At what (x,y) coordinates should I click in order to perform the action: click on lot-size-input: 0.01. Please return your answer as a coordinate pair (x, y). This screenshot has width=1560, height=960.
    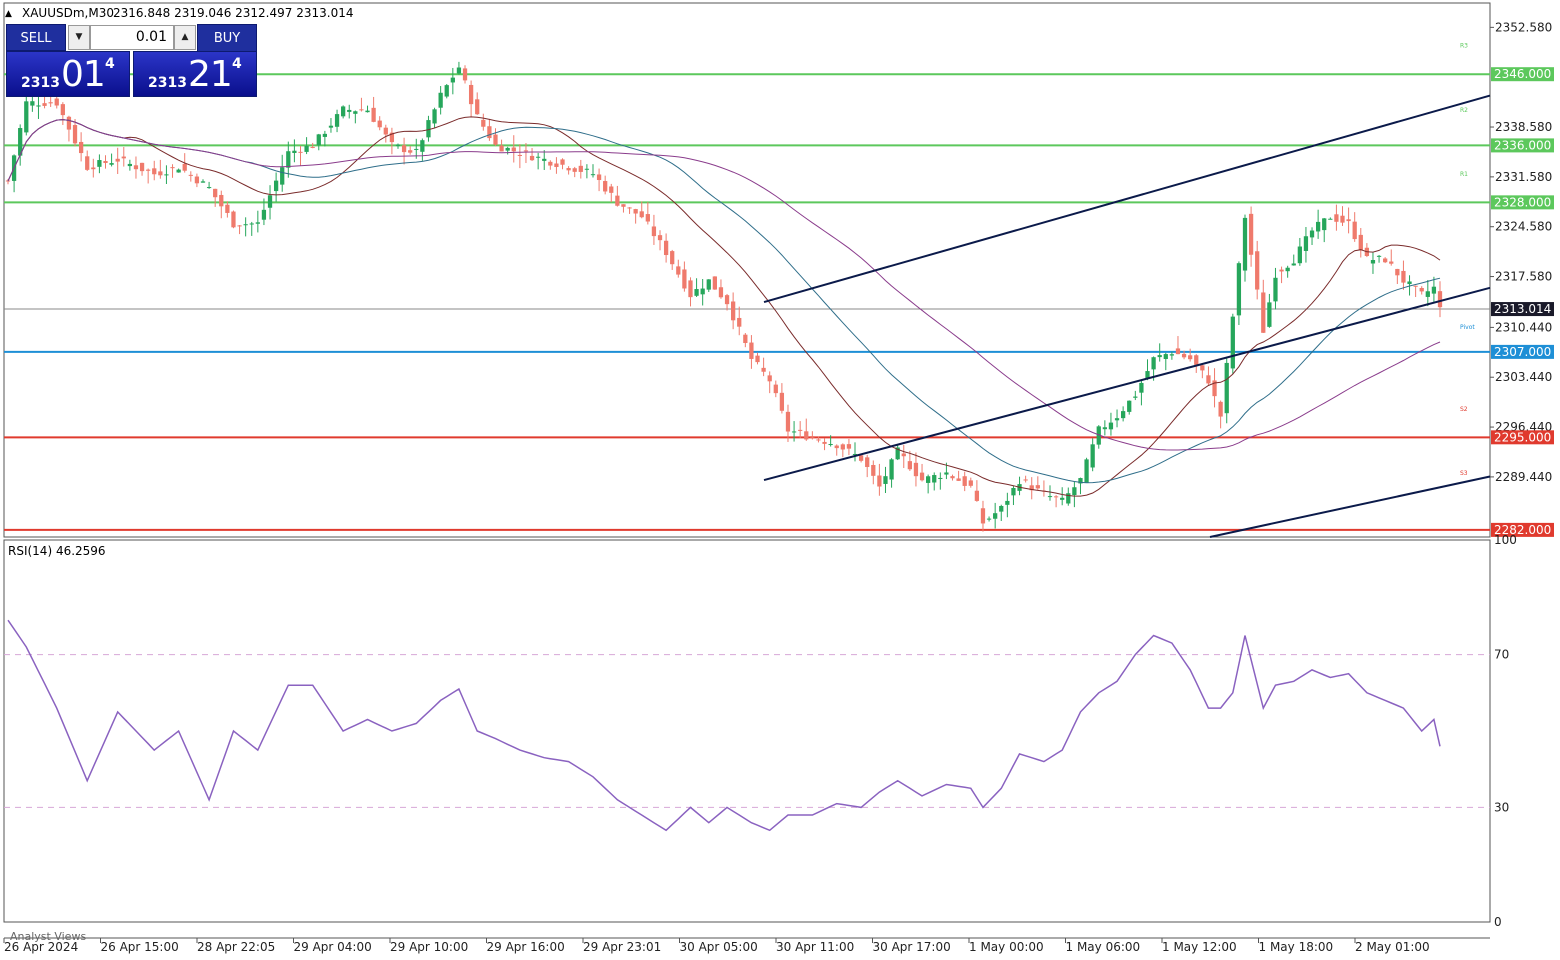
    Looking at the image, I should click on (132, 37).